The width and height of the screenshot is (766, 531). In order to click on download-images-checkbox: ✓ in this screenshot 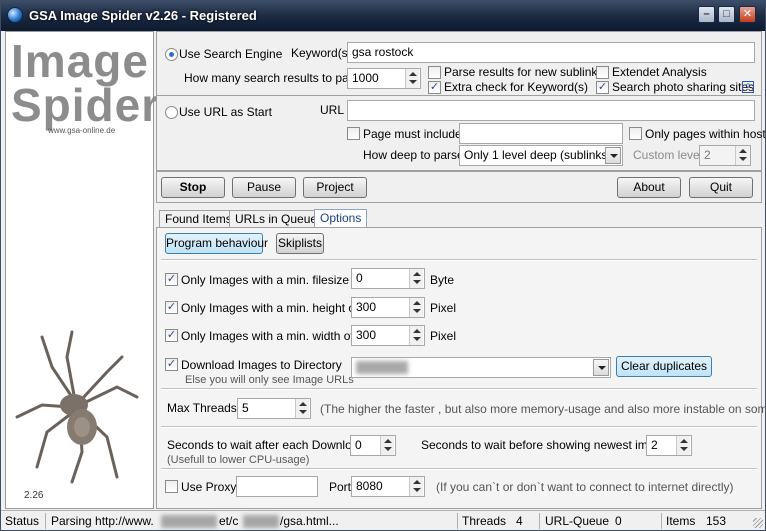, I will do `click(171, 364)`.